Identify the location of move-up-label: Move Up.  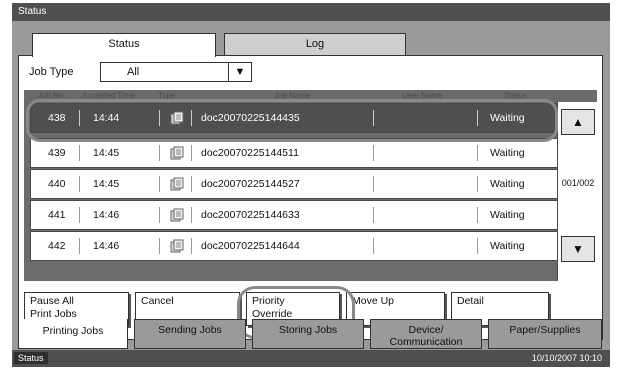
(373, 301).